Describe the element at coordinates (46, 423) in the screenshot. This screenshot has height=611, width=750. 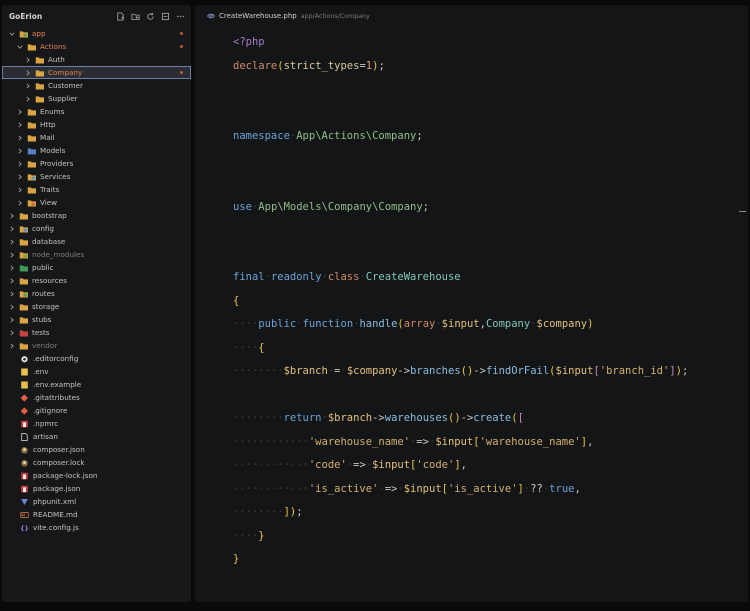
I see `tree-item-label: .npmrc` at that location.